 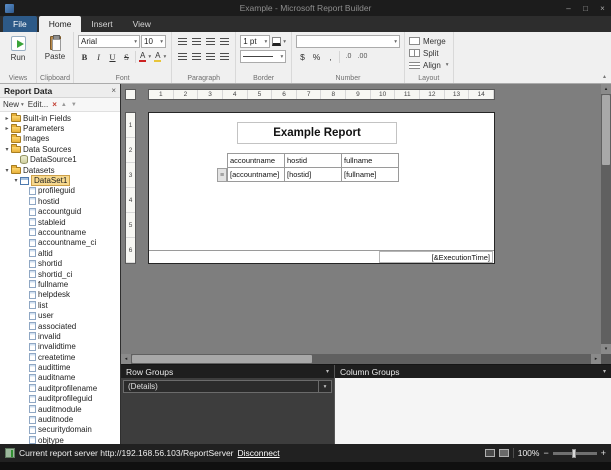 I want to click on tab-view: View, so click(x=142, y=24).